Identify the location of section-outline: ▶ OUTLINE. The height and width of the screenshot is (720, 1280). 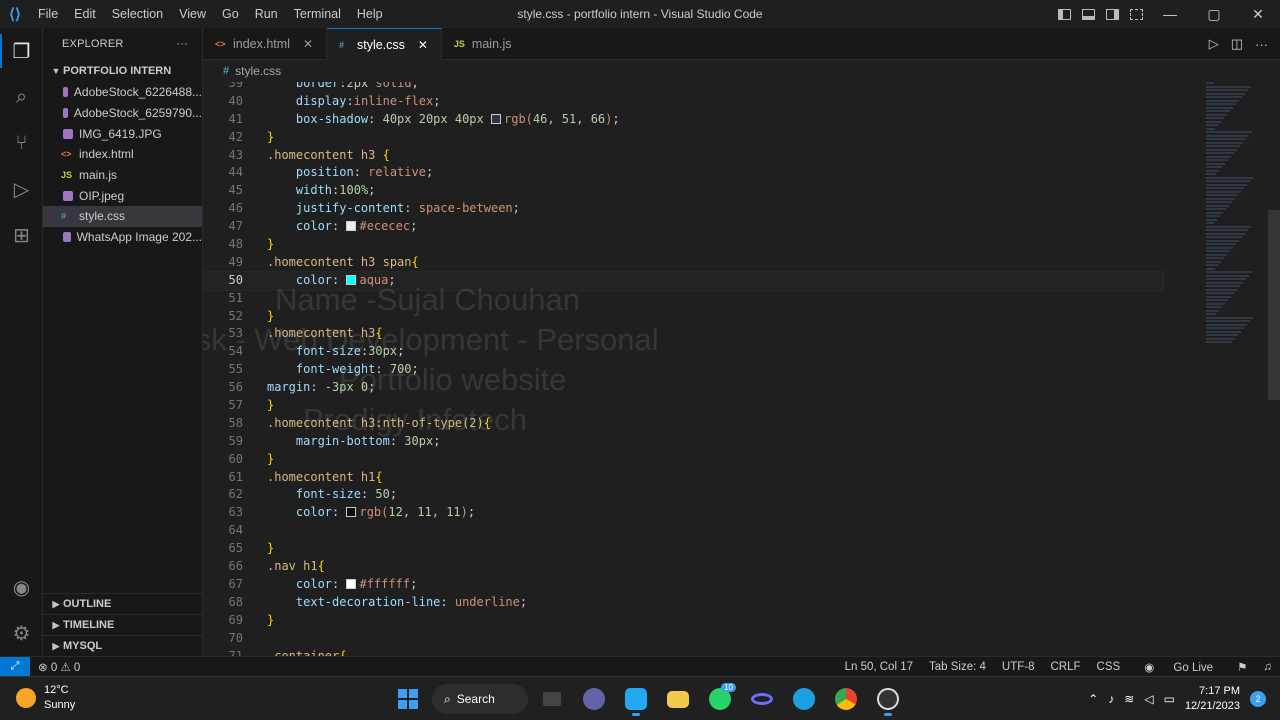
(123, 603).